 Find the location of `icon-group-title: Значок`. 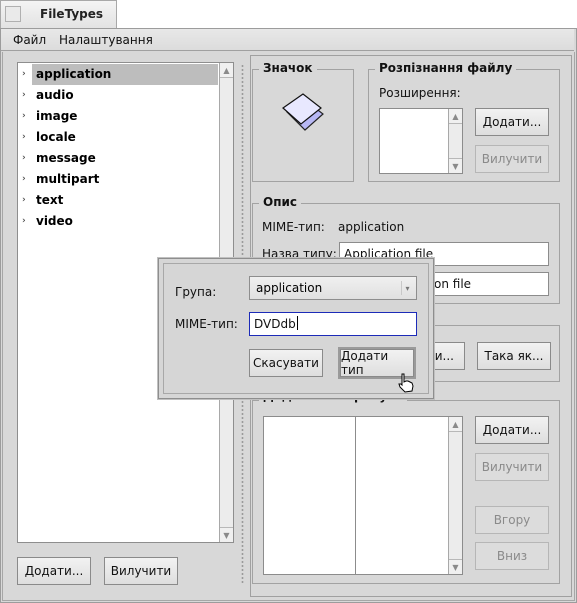

icon-group-title: Значок is located at coordinates (288, 68).